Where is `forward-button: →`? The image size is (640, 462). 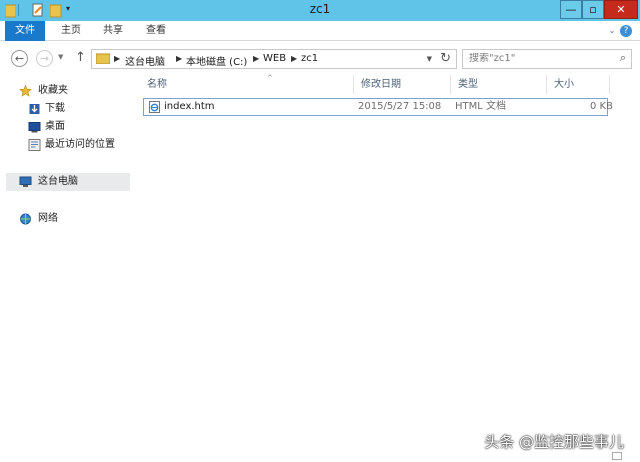
forward-button: → is located at coordinates (44, 58).